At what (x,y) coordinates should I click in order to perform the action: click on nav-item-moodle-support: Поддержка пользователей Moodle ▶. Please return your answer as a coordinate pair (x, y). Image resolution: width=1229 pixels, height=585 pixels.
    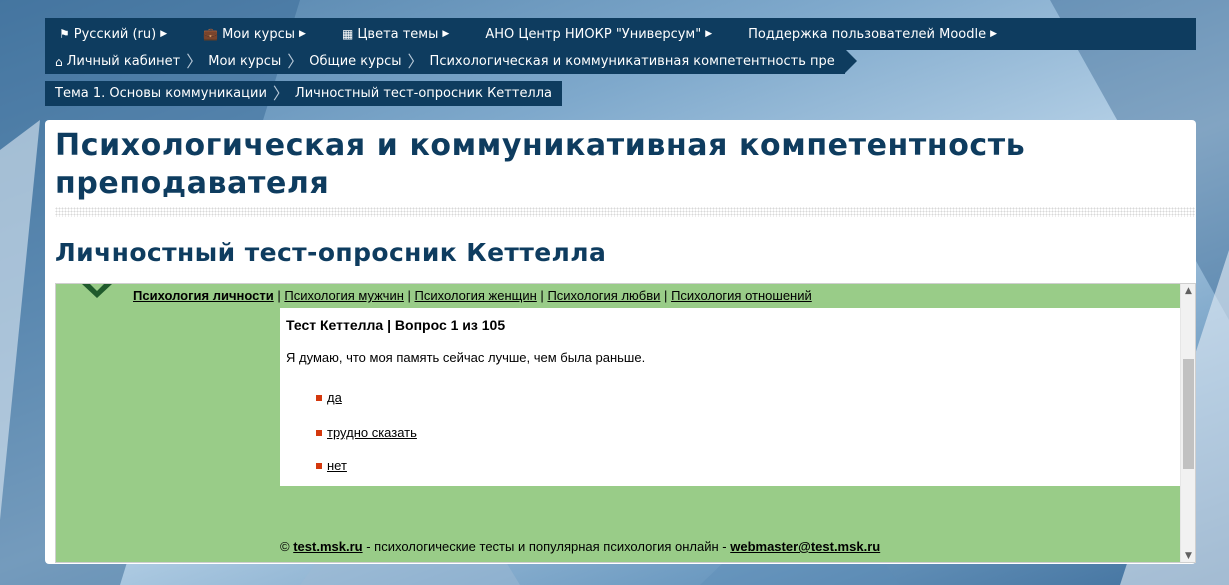
    Looking at the image, I should click on (872, 34).